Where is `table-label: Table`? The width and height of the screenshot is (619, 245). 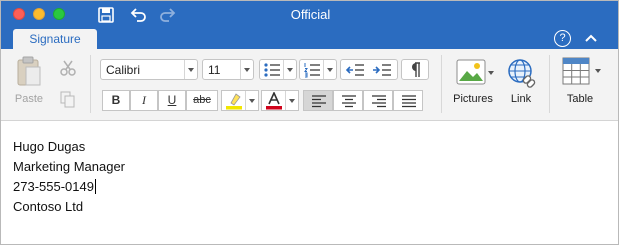
table-label: Table is located at coordinates (580, 99).